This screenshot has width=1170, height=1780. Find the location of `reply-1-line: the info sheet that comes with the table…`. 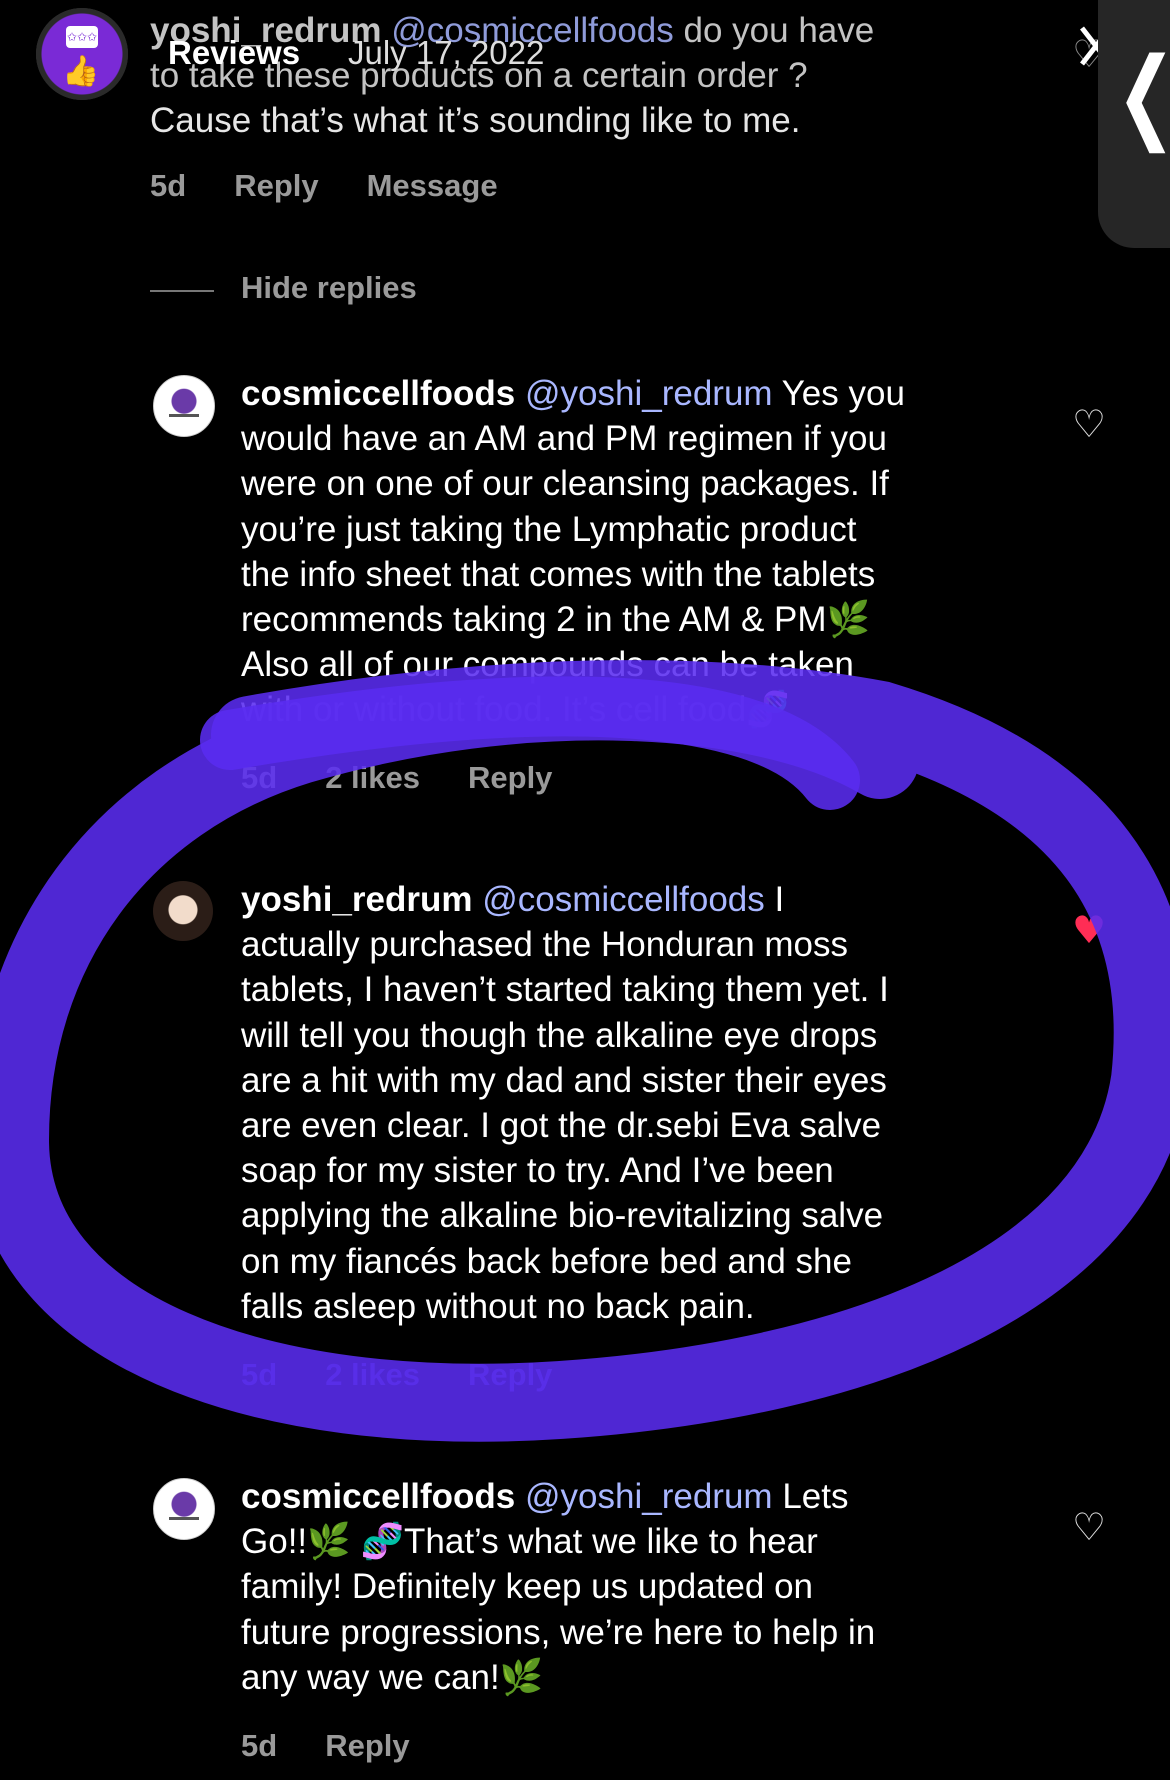

reply-1-line: the info sheet that comes with the table… is located at coordinates (558, 574).